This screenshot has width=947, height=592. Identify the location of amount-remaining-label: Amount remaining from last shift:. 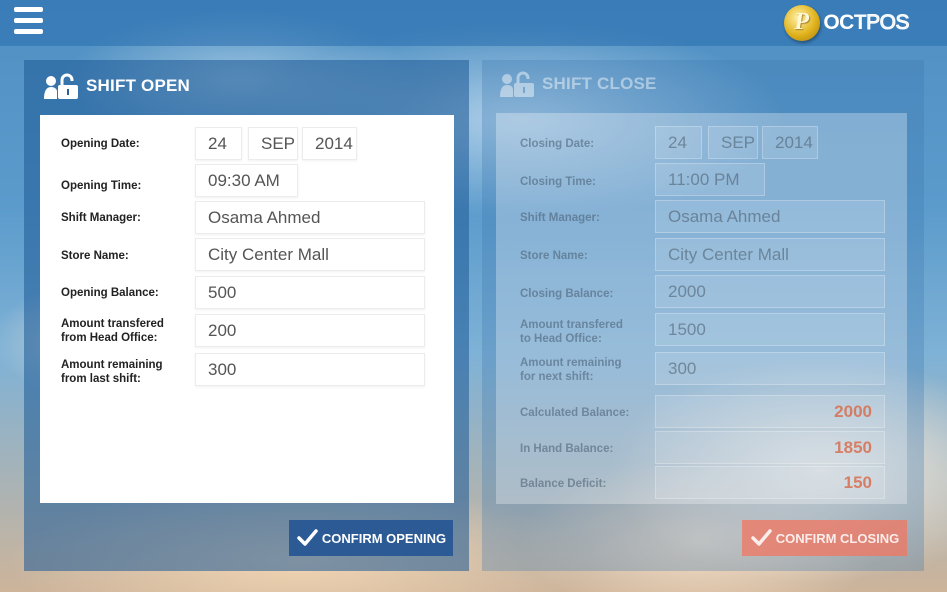
(112, 372).